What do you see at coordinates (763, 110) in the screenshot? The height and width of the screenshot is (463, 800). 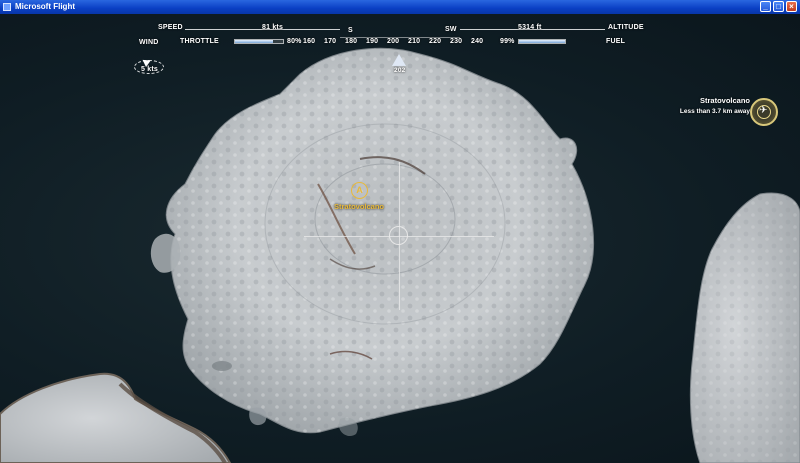 I see `destination-plane-icon: ✈` at bounding box center [763, 110].